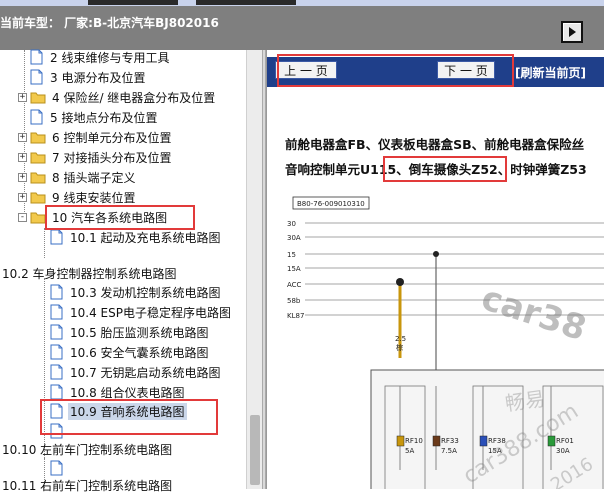 The height and width of the screenshot is (494, 604). Describe the element at coordinates (150, 312) in the screenshot. I see `tree-item-label: 10.4 ESP电子稳定程序电路图` at that location.